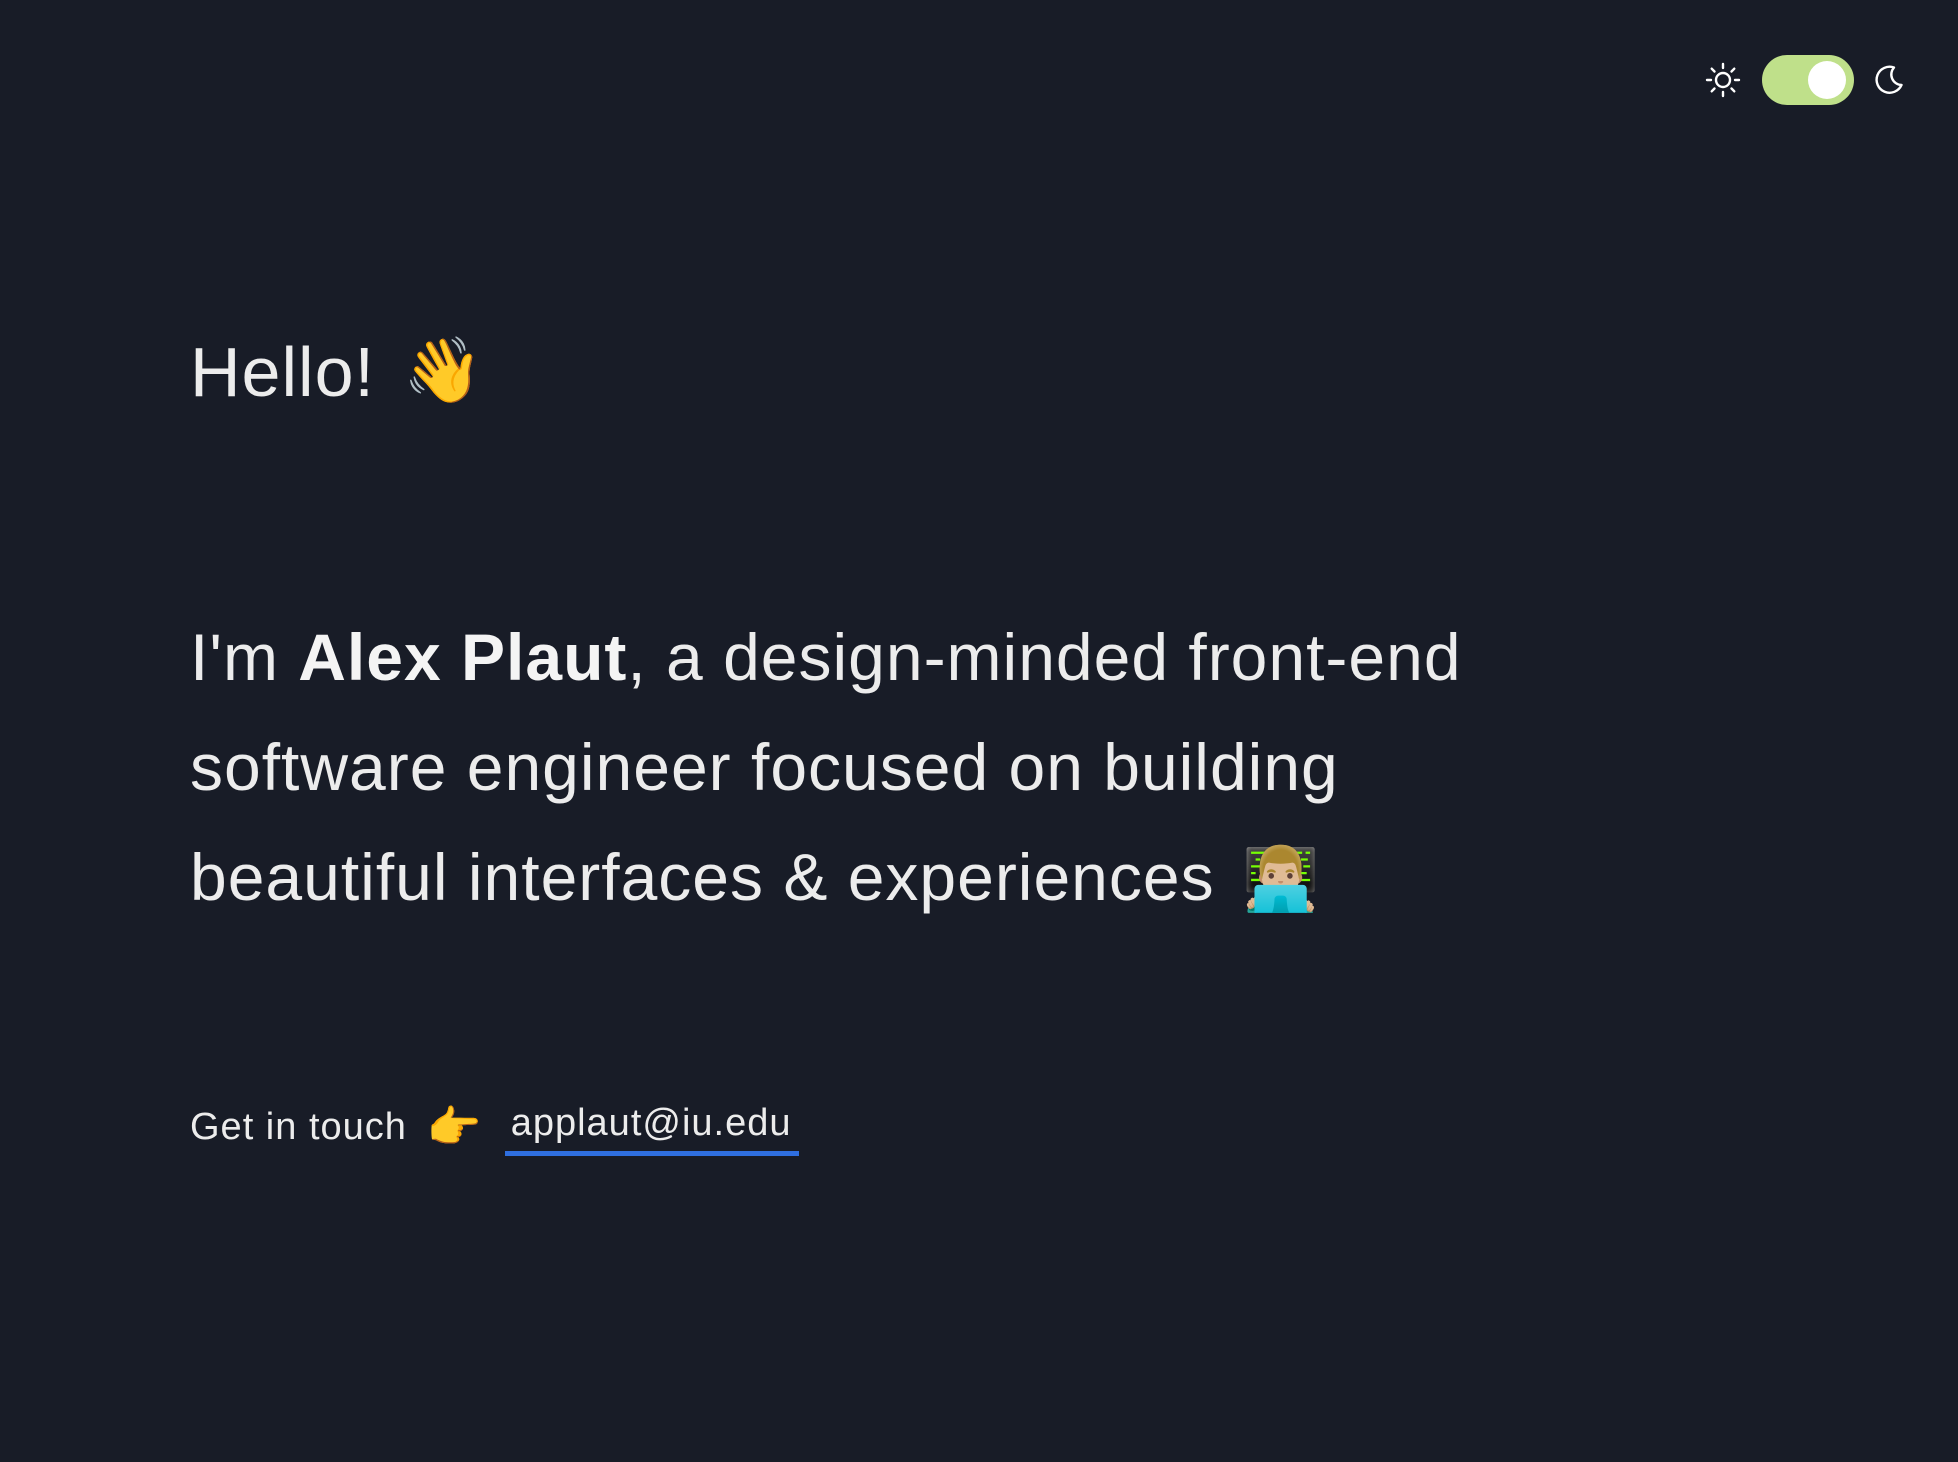 This screenshot has width=1958, height=1462. I want to click on theme-toggle, so click(1805, 80).